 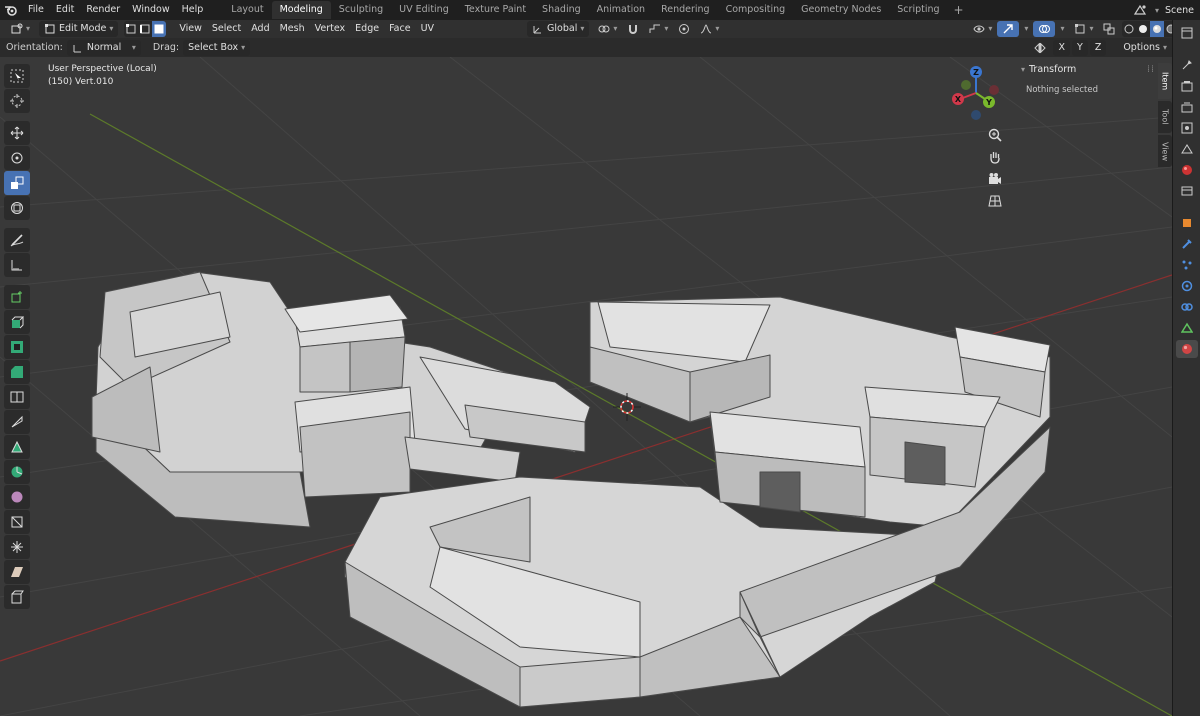 What do you see at coordinates (17, 297) in the screenshot?
I see `add-cube-tool-icon` at bounding box center [17, 297].